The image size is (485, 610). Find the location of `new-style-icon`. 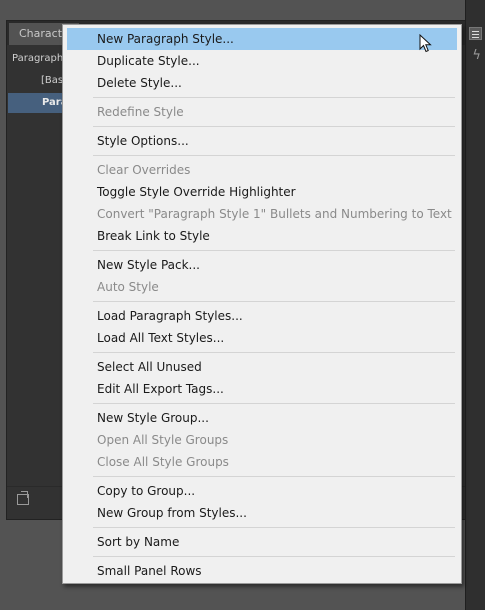

new-style-icon is located at coordinates (23, 498).